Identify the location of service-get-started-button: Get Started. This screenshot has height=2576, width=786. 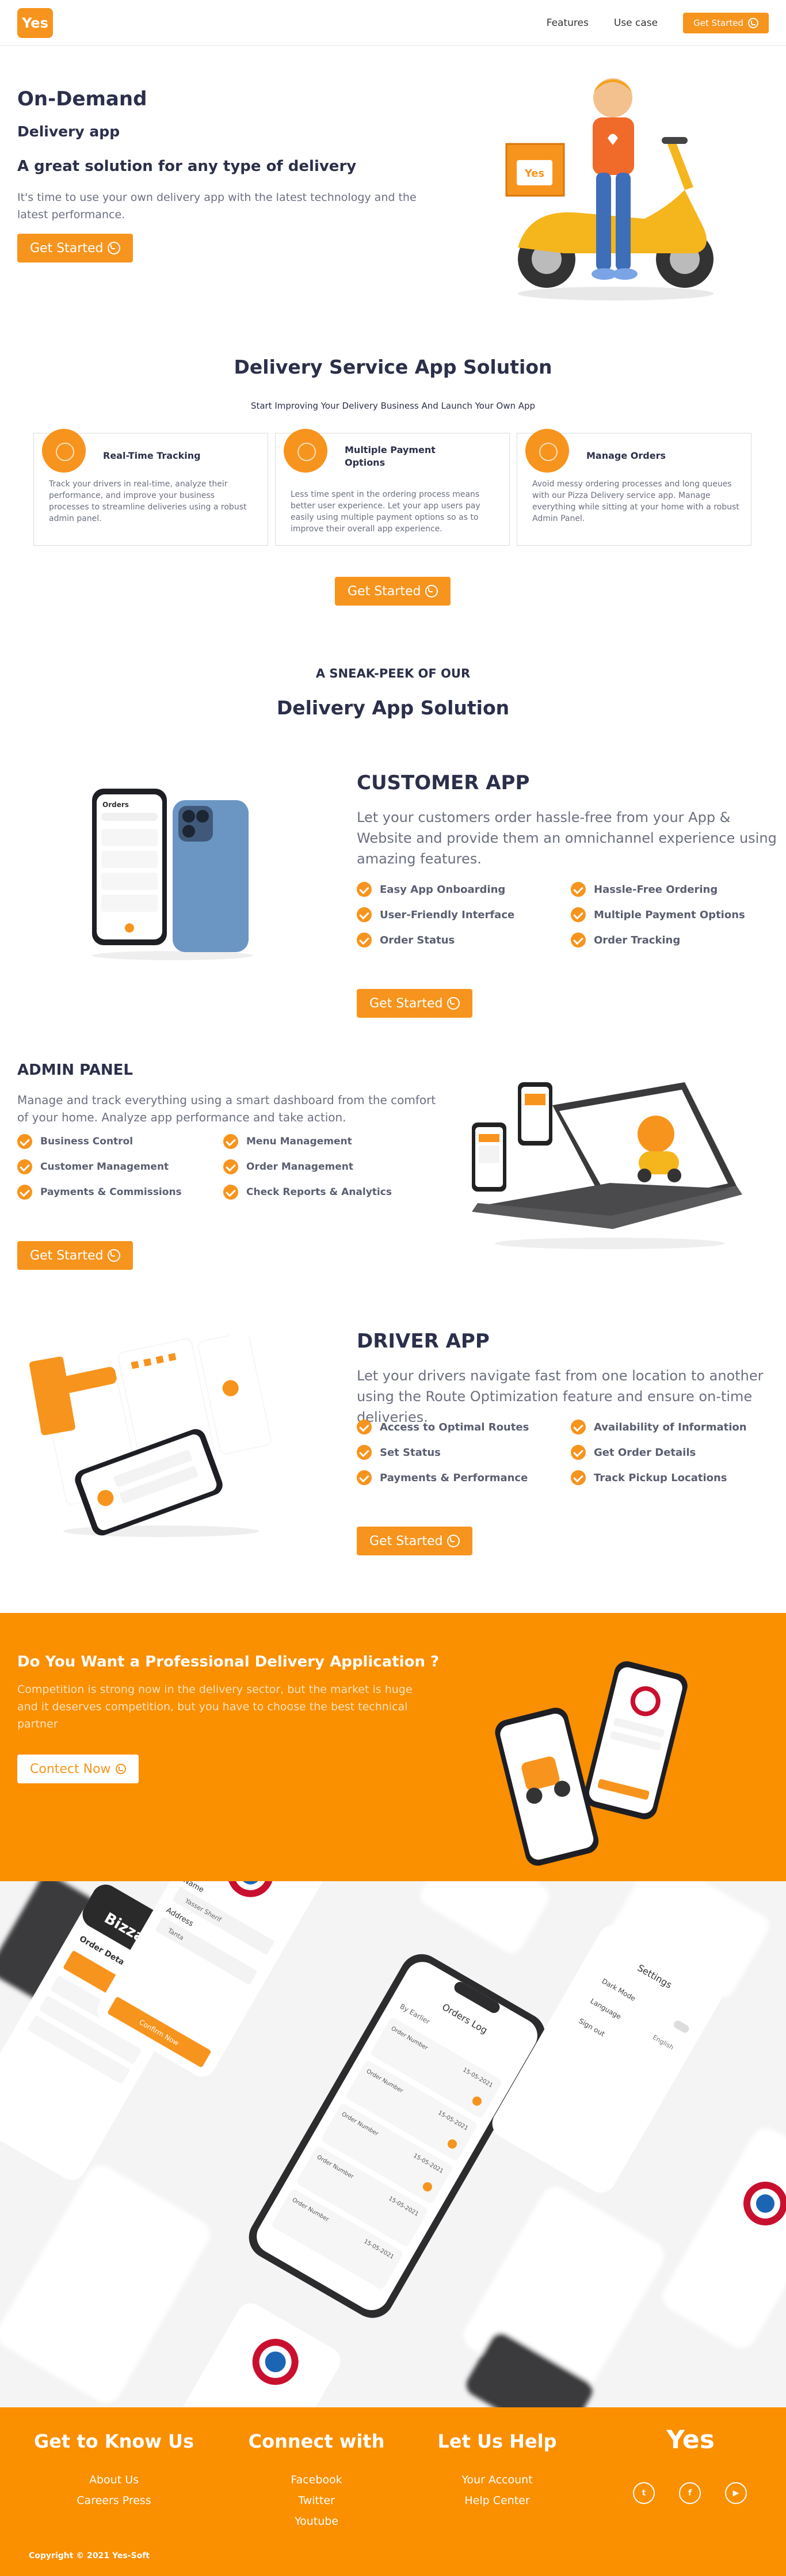
(393, 592).